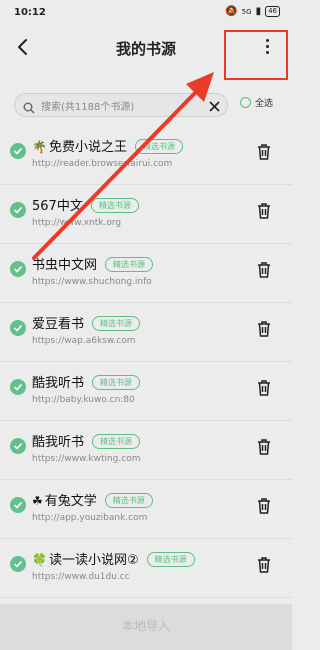 The image size is (320, 650). What do you see at coordinates (102, 164) in the screenshot?
I see `source-url: http://reader.browserfairui.com` at bounding box center [102, 164].